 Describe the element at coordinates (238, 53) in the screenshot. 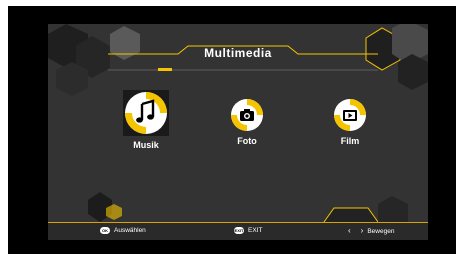

I see `page-title: Multimedia` at that location.